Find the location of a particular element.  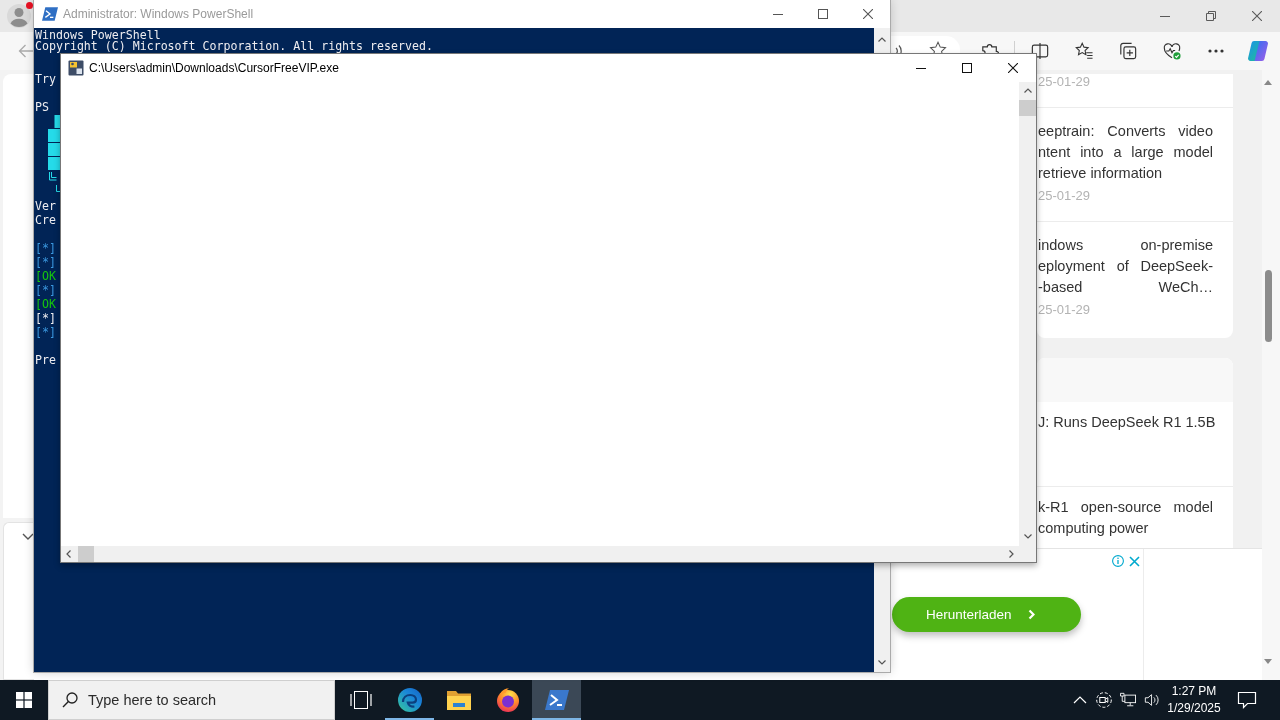

scroll-right-icon is located at coordinates (1011, 554).